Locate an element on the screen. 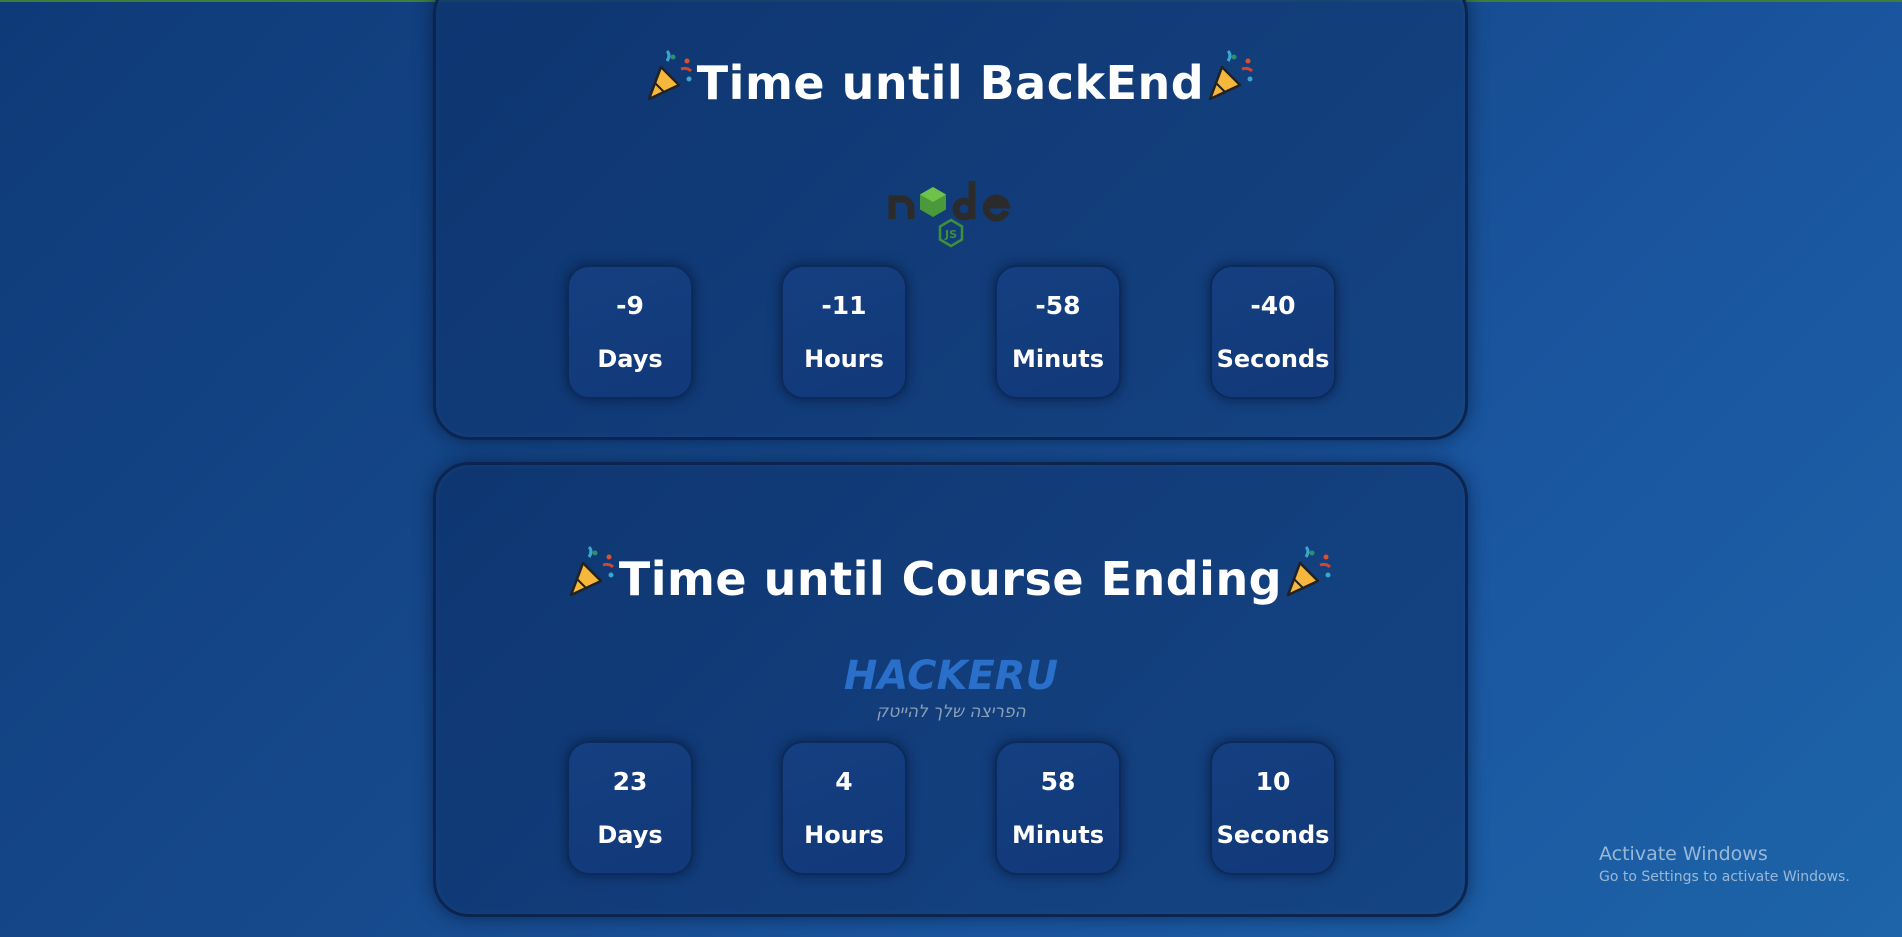 This screenshot has width=1902, height=937. days-counter: 23 Days is located at coordinates (630, 808).